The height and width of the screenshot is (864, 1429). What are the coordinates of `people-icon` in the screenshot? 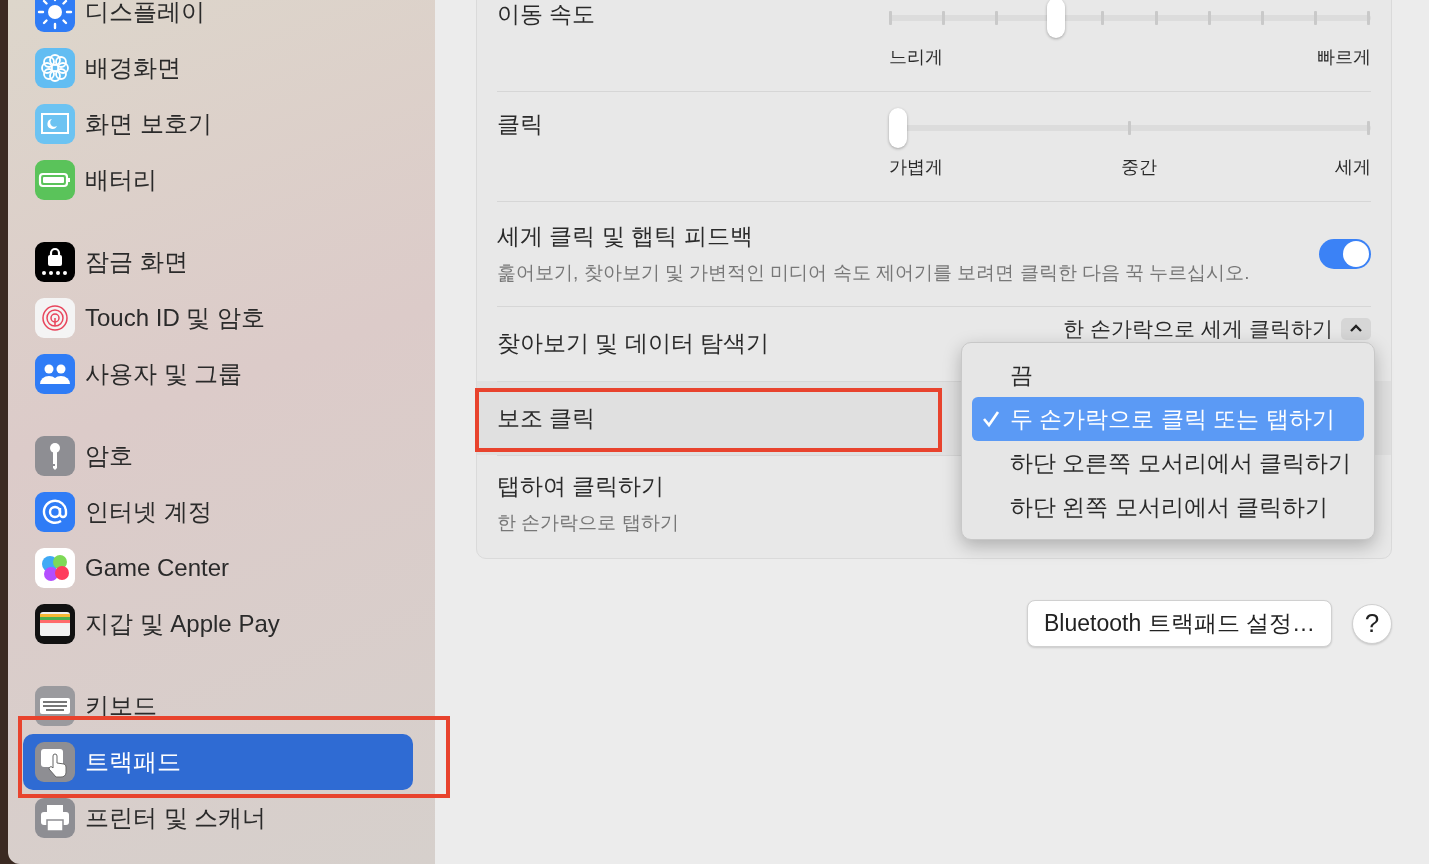 It's located at (55, 374).